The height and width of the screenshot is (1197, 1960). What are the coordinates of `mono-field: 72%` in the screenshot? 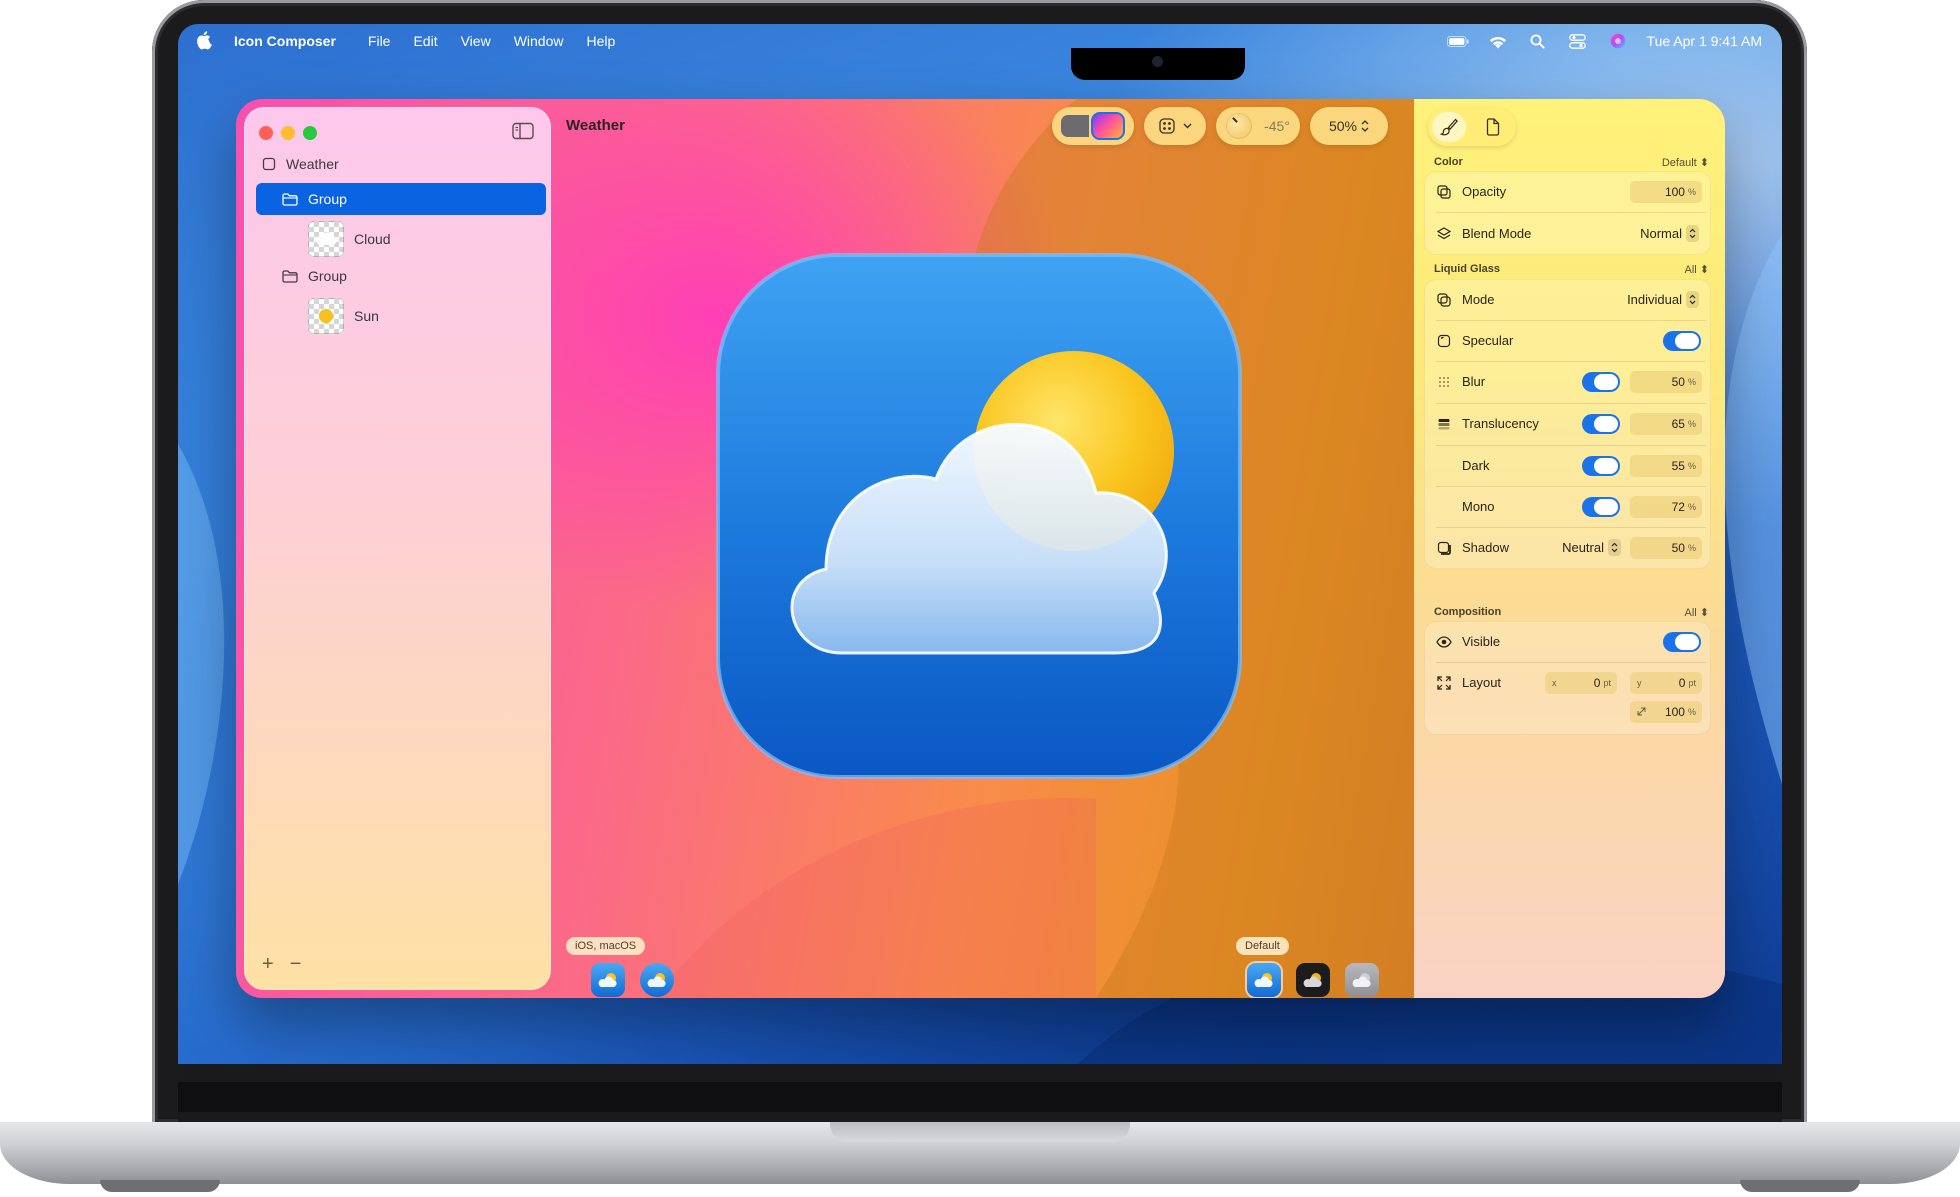 It's located at (1666, 507).